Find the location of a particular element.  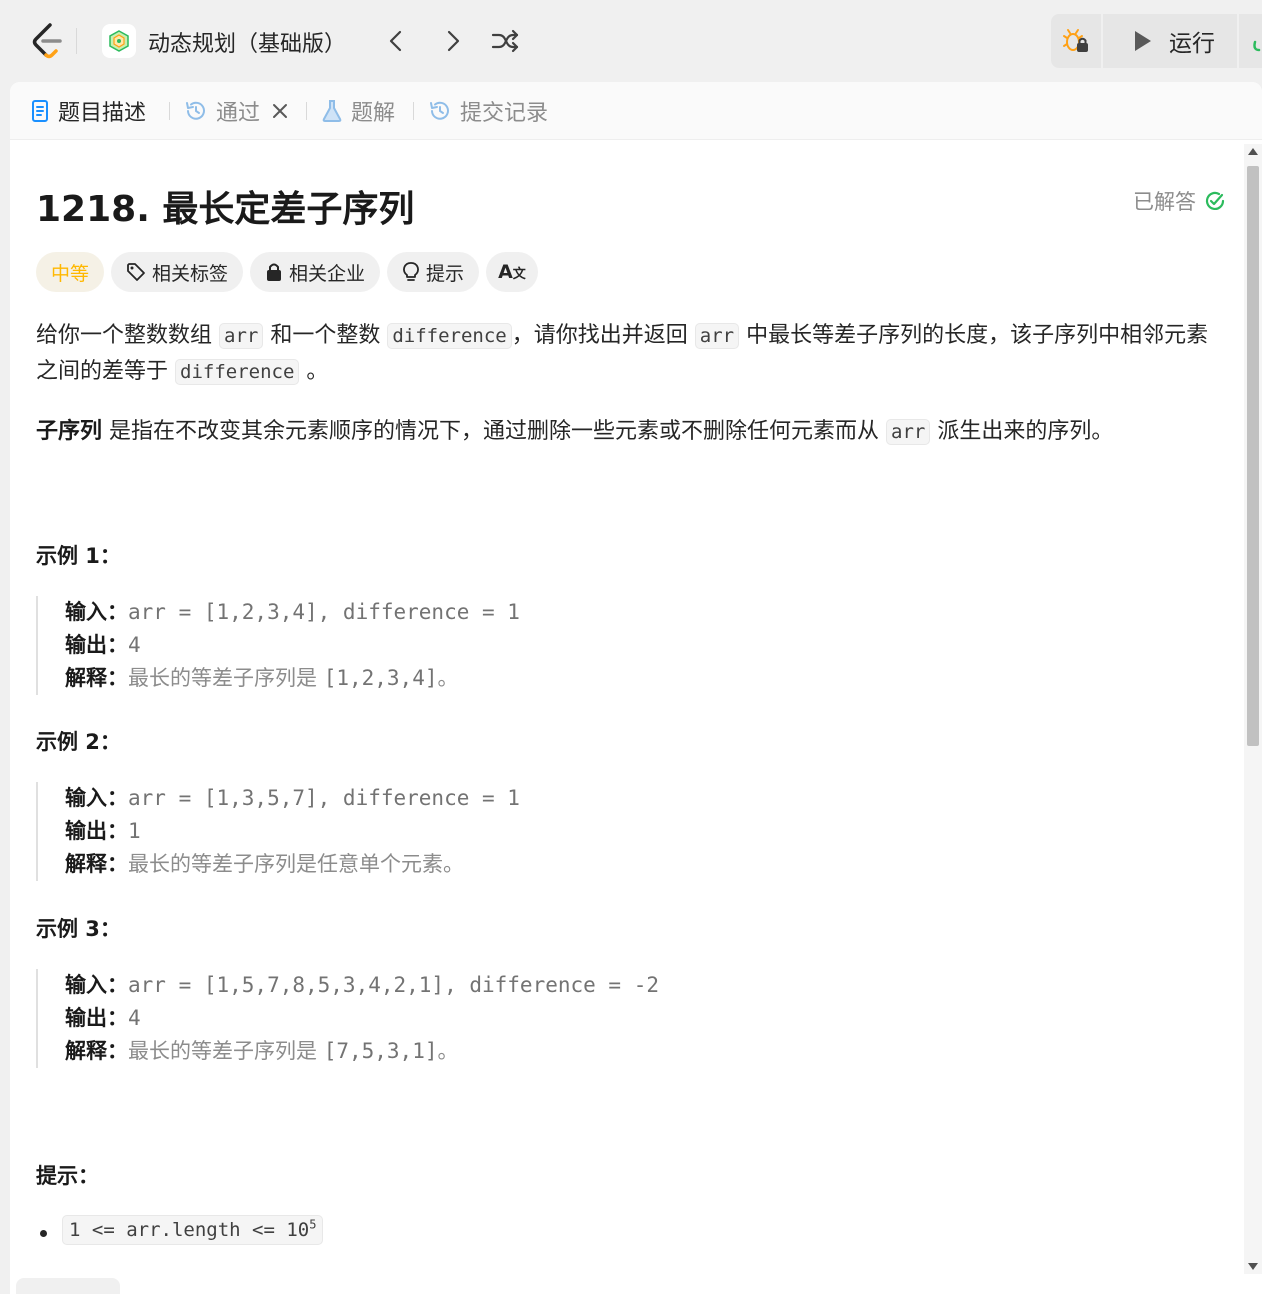

translate-button: A文 is located at coordinates (512, 272).